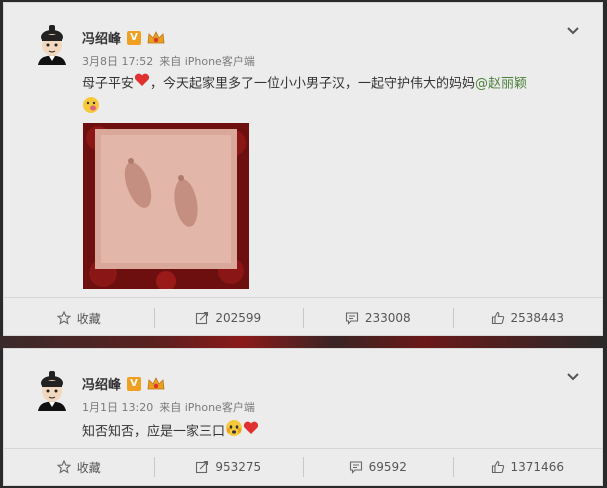  I want to click on repost-button: 202599, so click(228, 318).